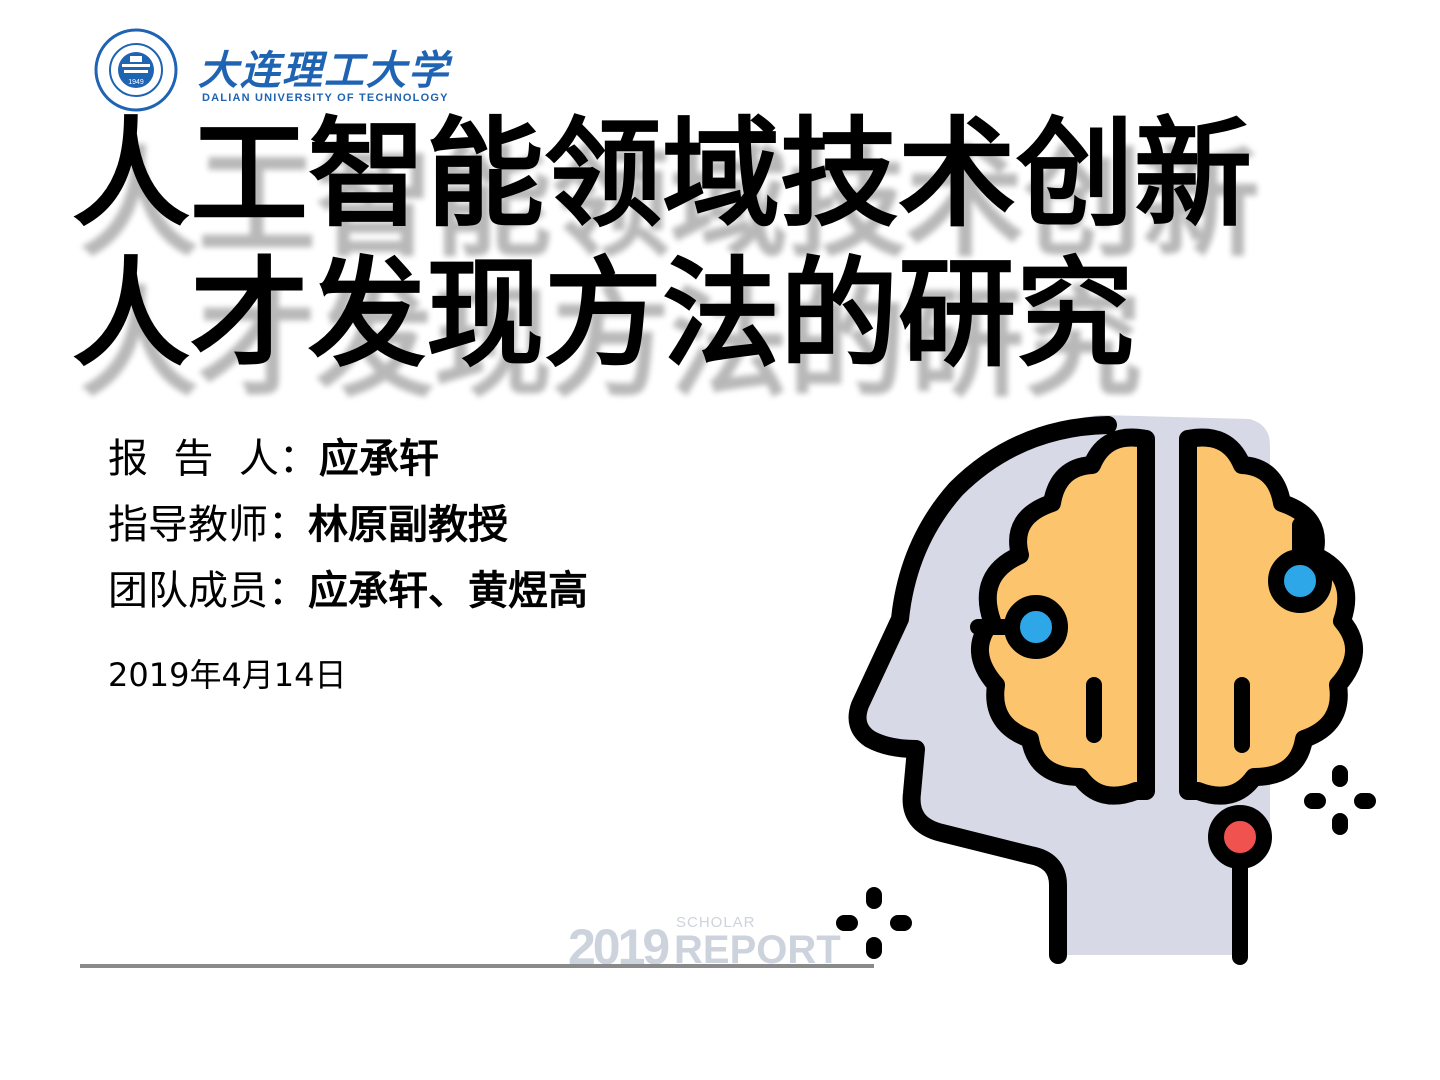  What do you see at coordinates (208, 525) in the screenshot?
I see `advisor-label: 指导教师：` at bounding box center [208, 525].